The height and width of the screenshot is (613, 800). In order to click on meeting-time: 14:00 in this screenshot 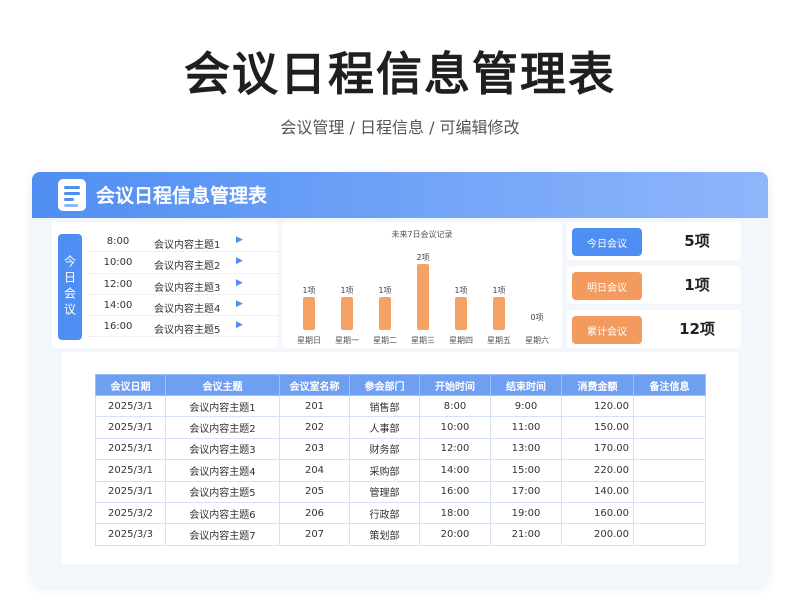, I will do `click(118, 305)`.